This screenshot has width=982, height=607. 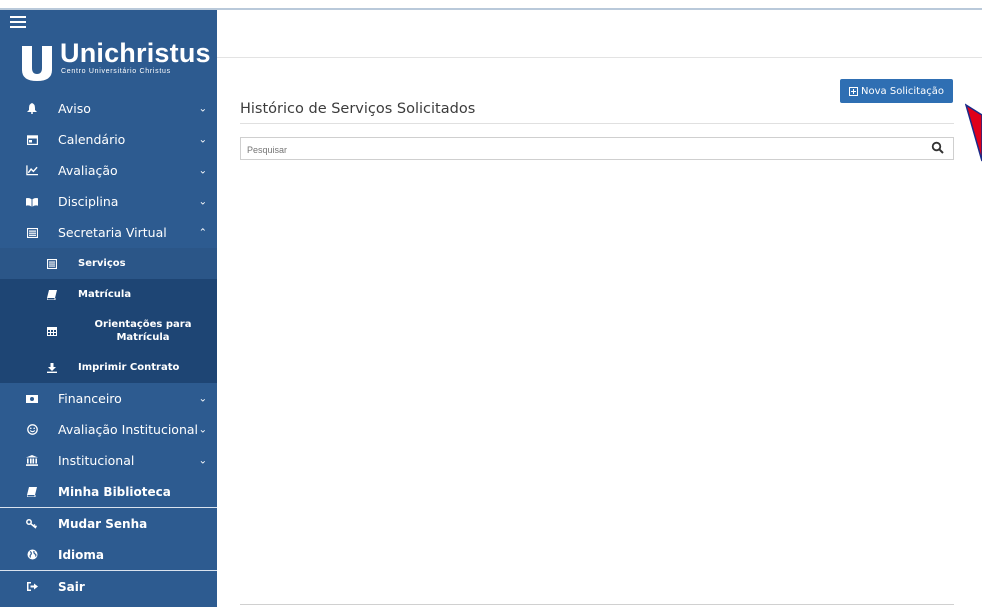 What do you see at coordinates (597, 123) in the screenshot?
I see `title-divider` at bounding box center [597, 123].